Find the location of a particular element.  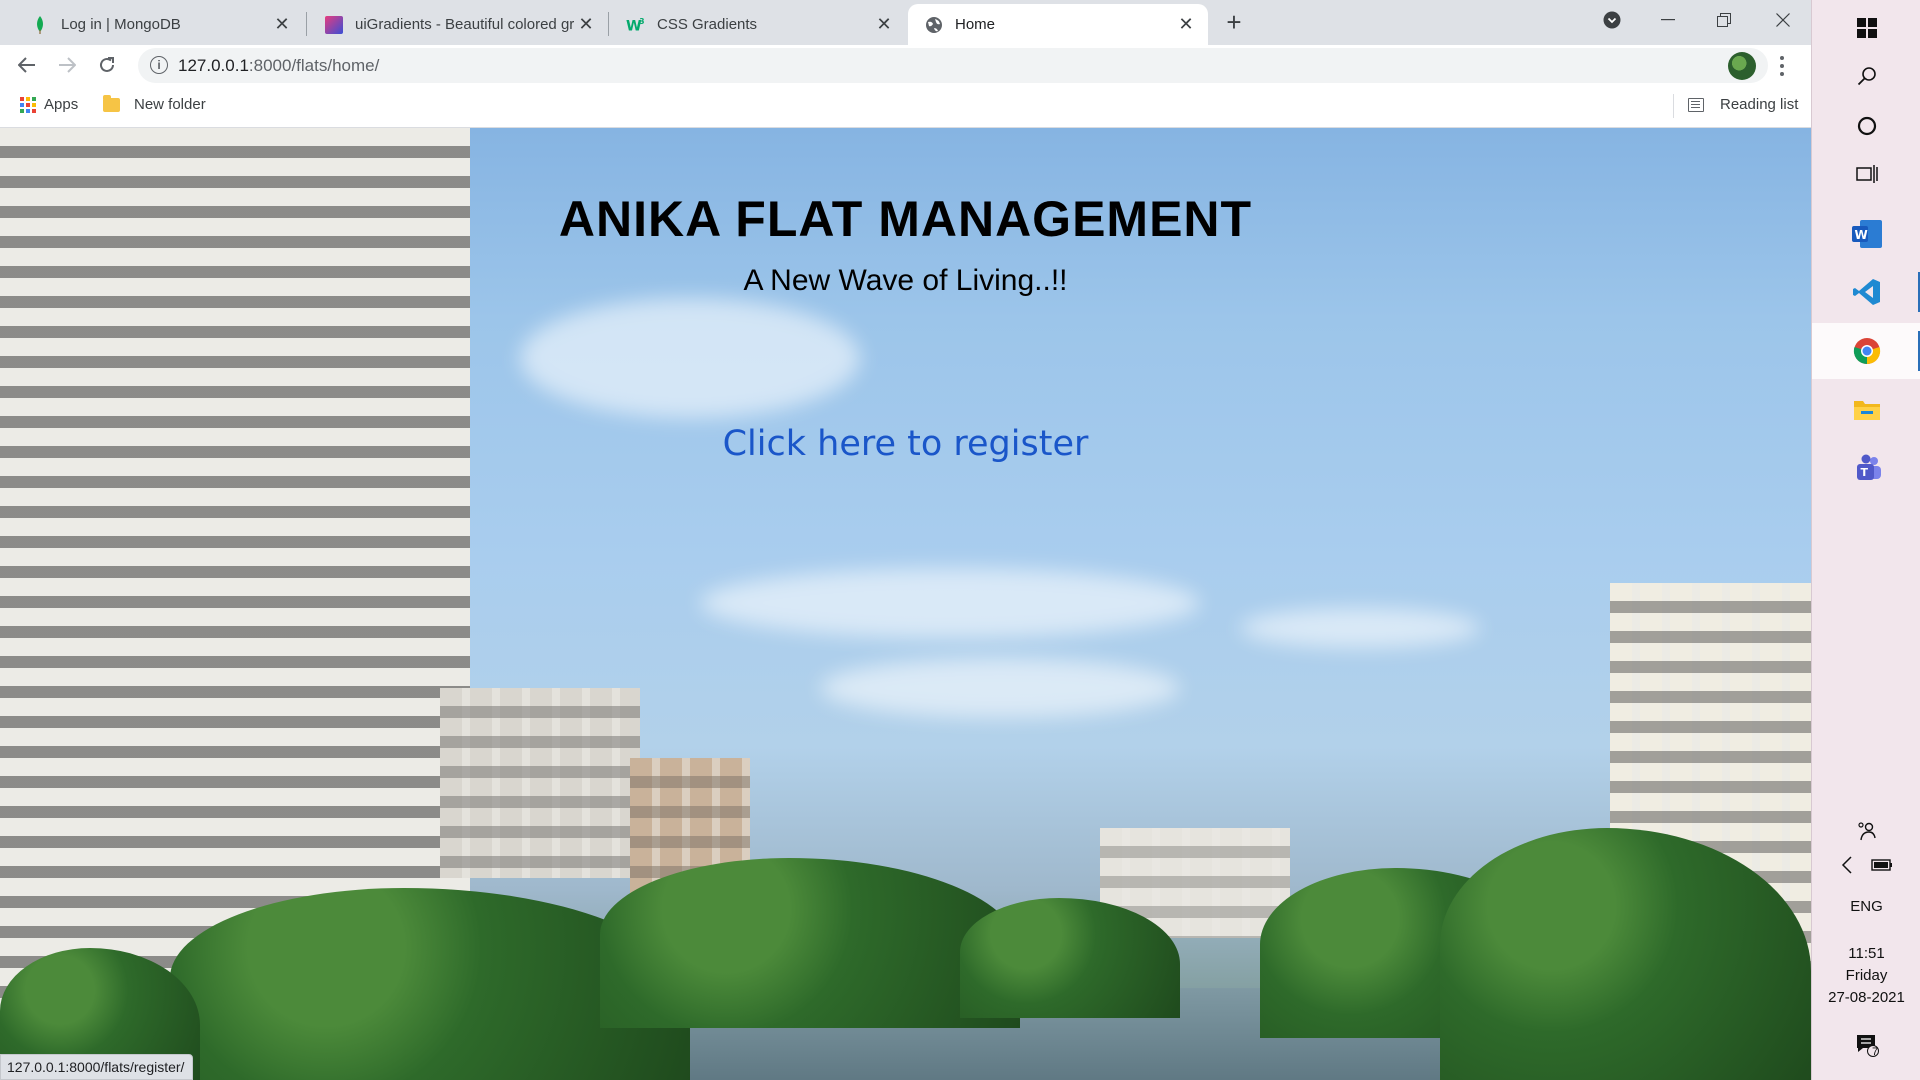

w3schools-icon: W3 is located at coordinates (635, 24).